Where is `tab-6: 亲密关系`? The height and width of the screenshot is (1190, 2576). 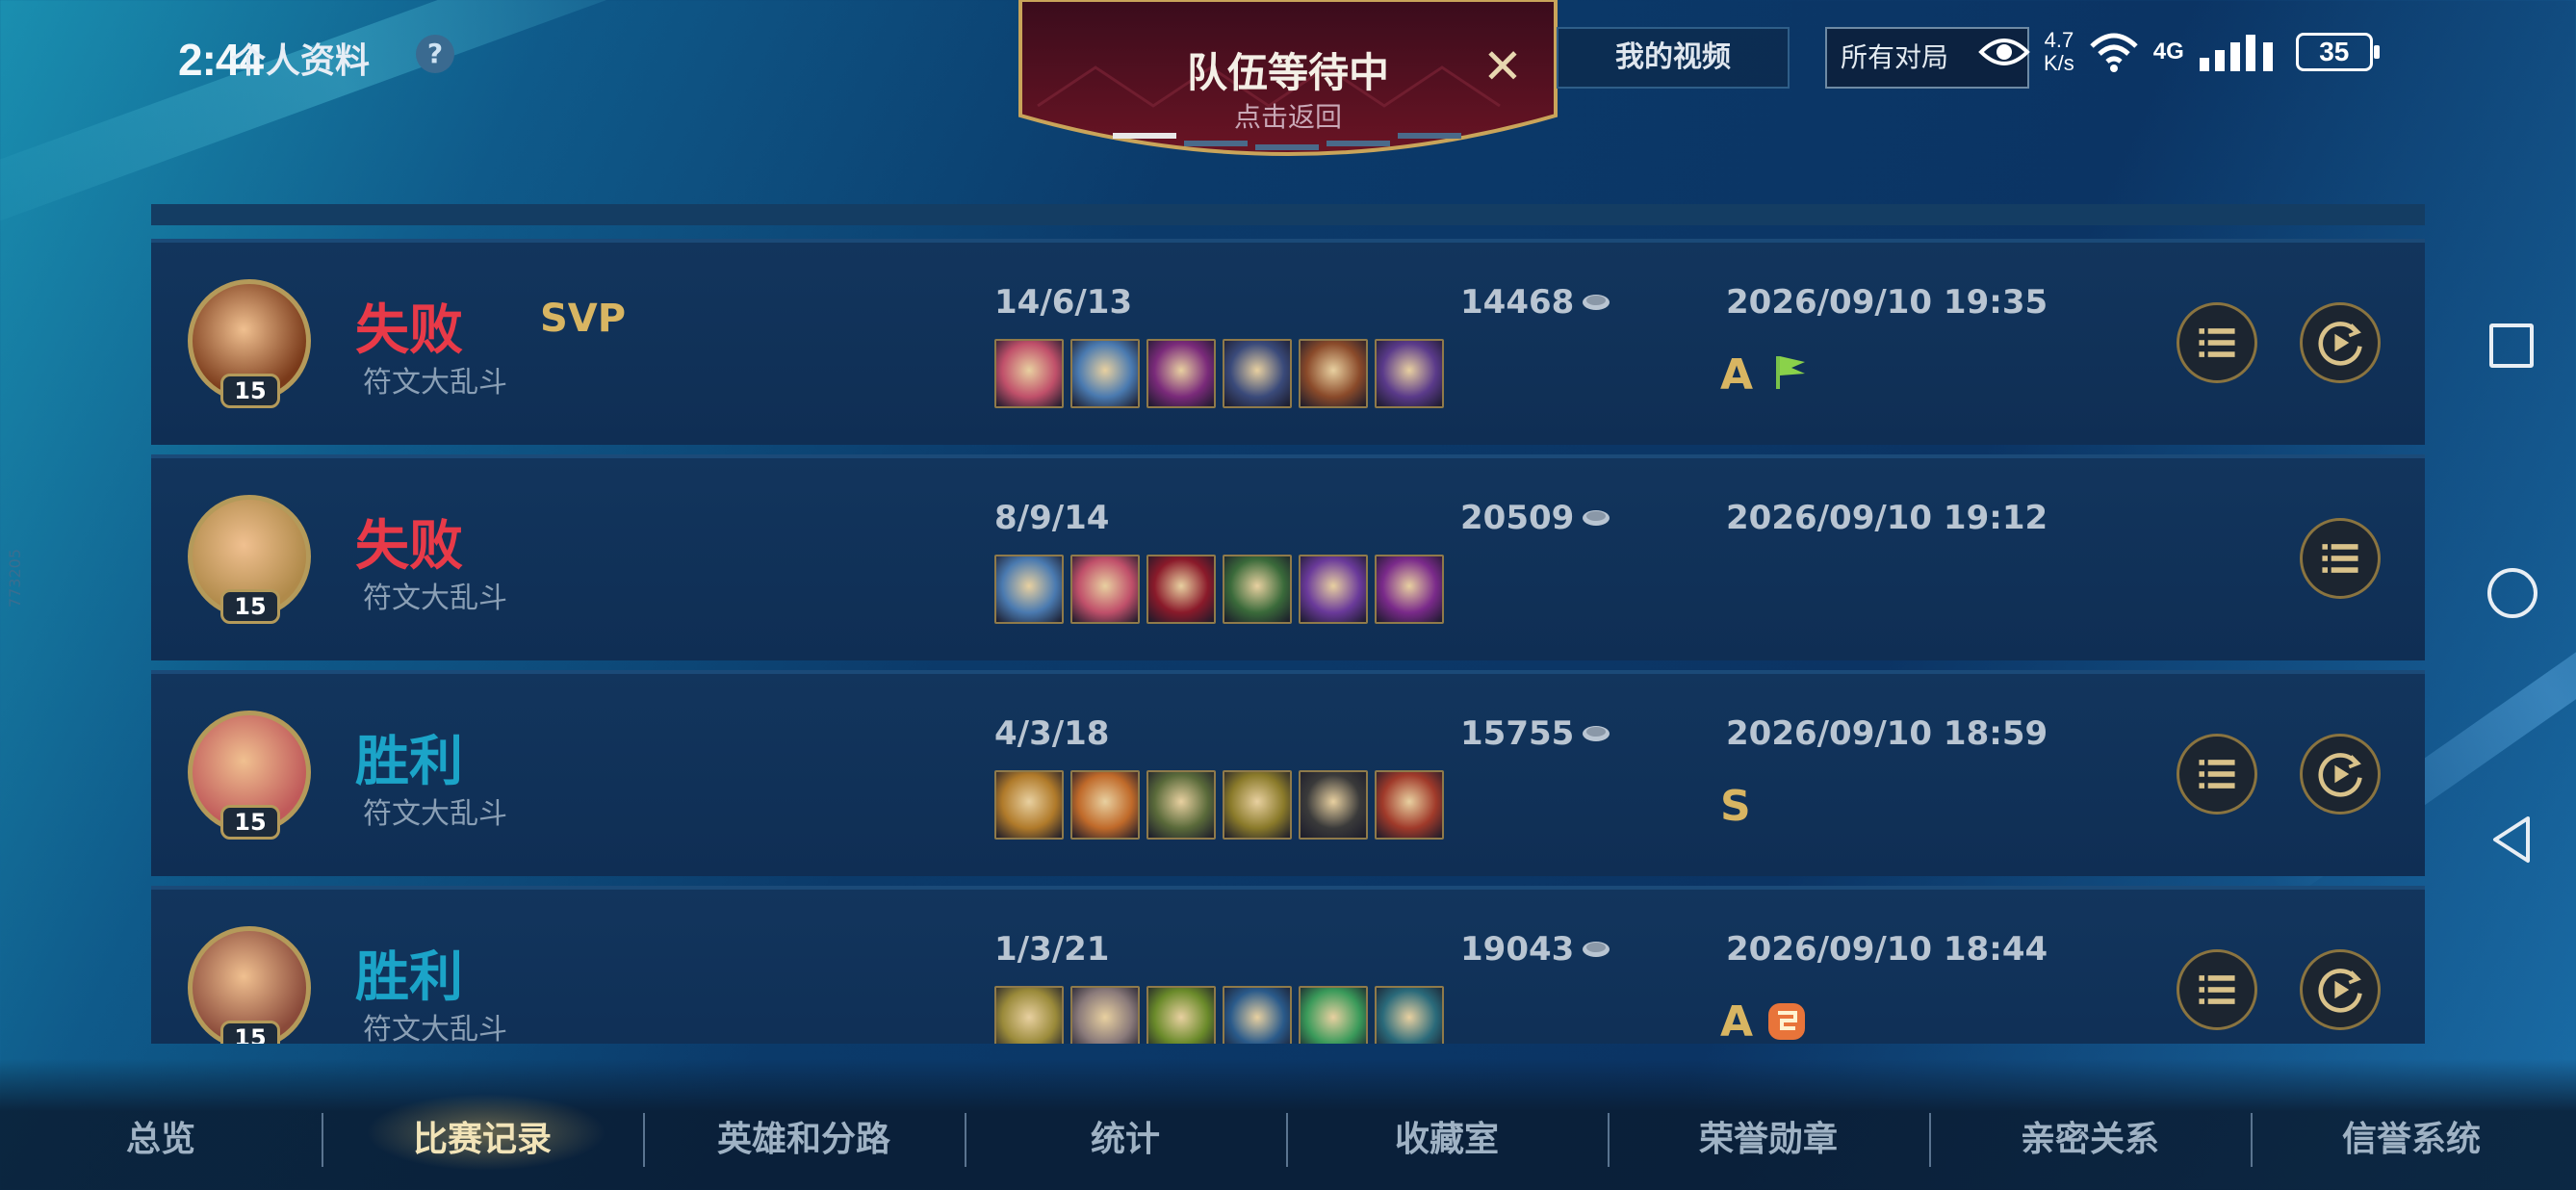
tab-6: 亲密关系 is located at coordinates (2090, 1136).